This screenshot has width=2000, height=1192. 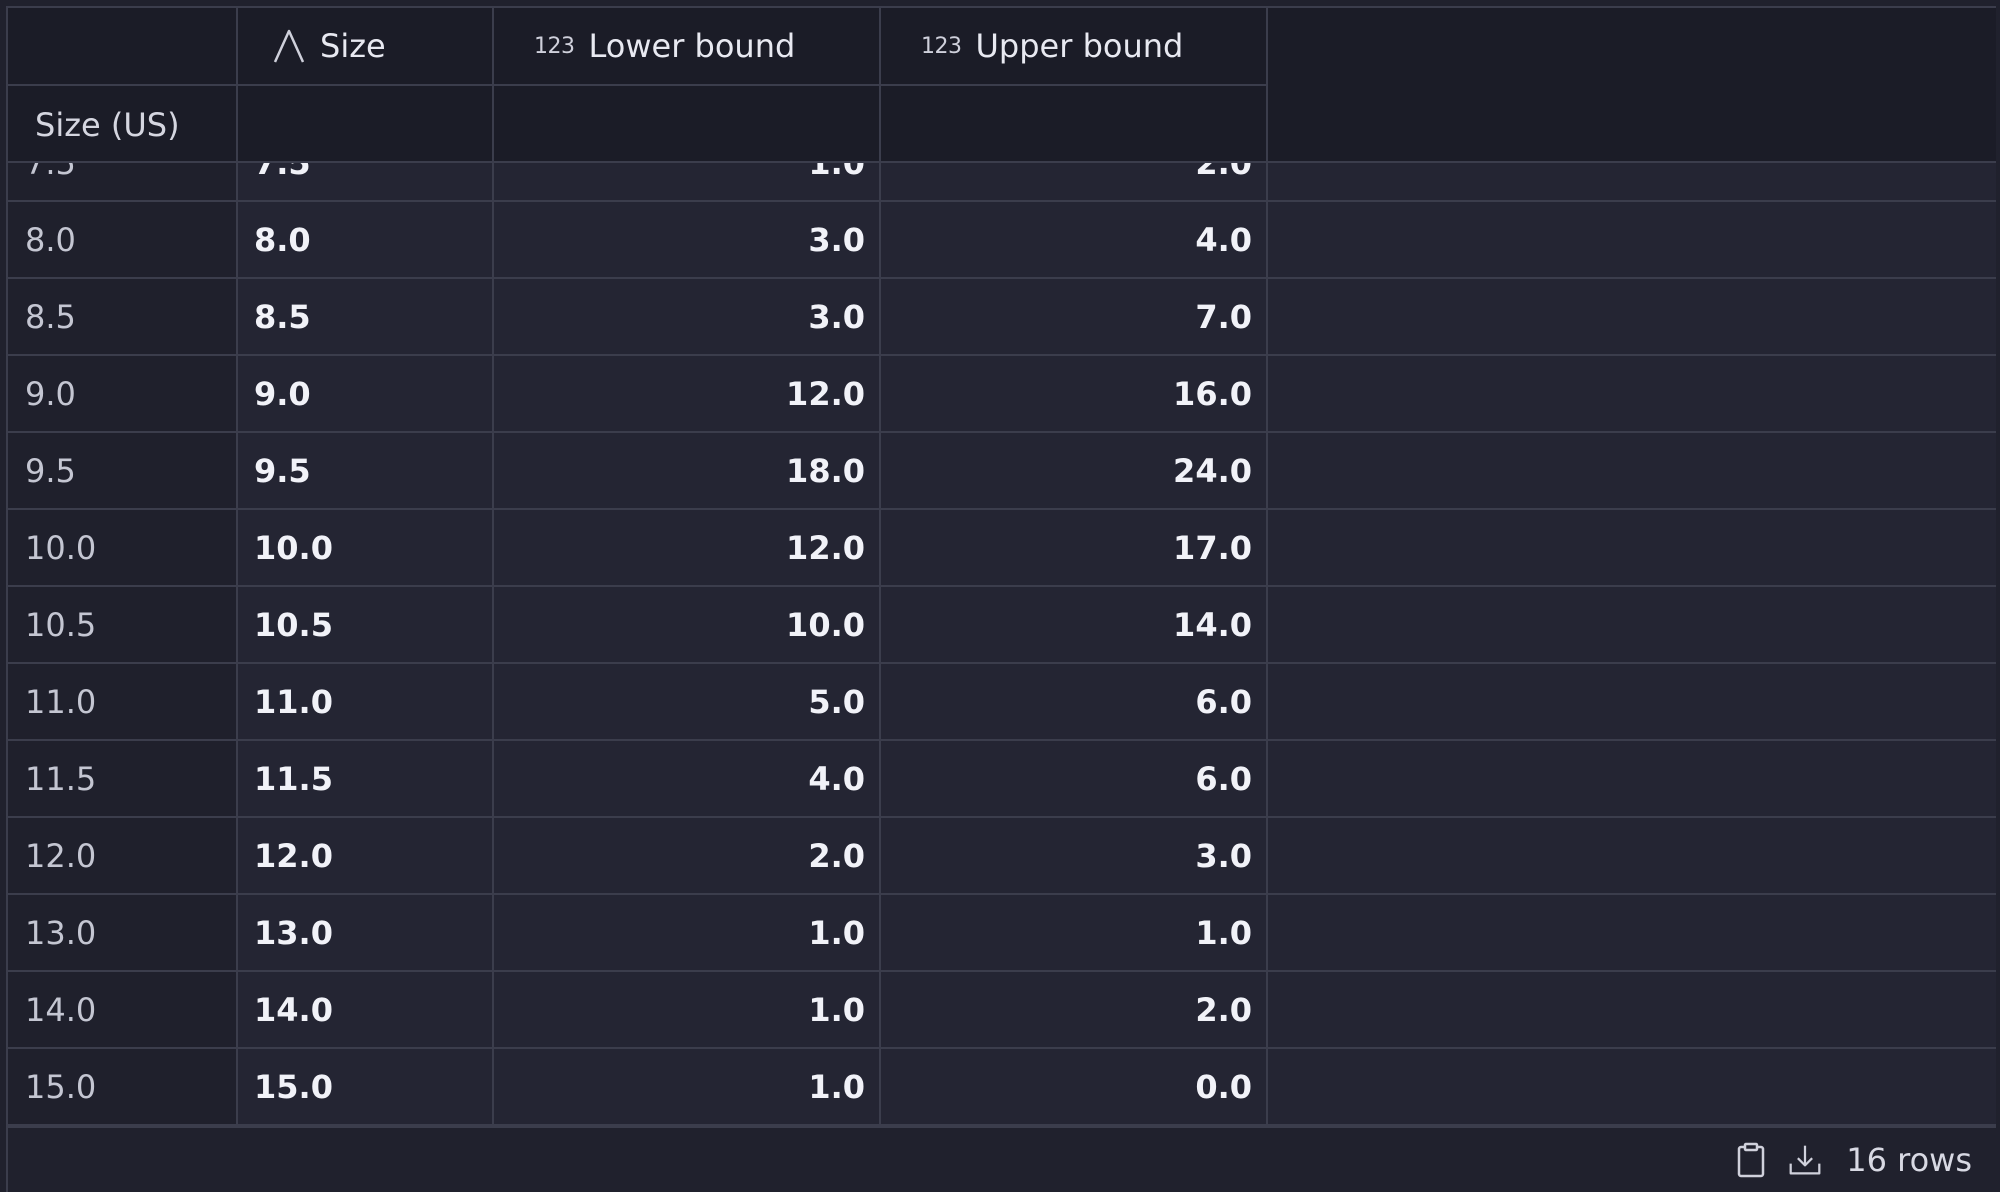 I want to click on size-cell: 8.0, so click(x=366, y=239).